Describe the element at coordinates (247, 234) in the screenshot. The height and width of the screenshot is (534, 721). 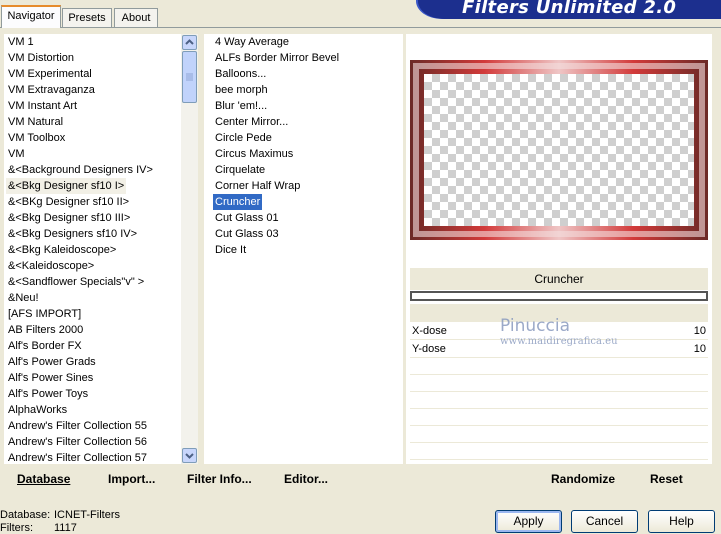
I see `filter-item: Cut Glass 03` at that location.